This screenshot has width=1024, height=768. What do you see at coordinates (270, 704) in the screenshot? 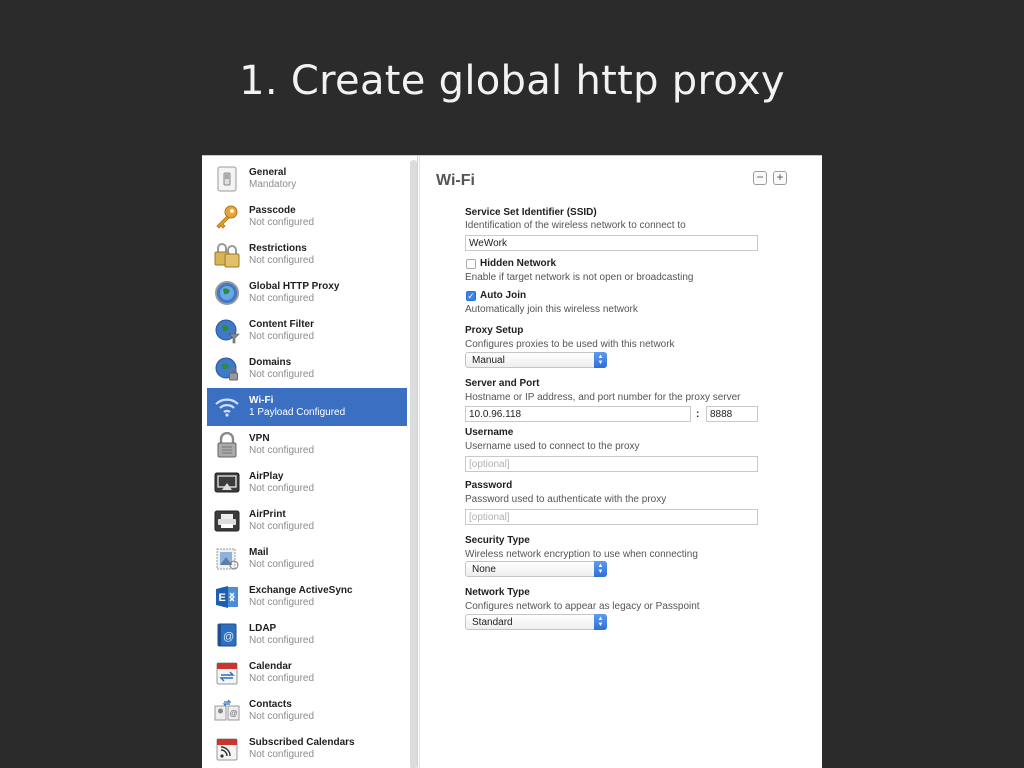
I see `sidebar-item-title: Contacts` at bounding box center [270, 704].